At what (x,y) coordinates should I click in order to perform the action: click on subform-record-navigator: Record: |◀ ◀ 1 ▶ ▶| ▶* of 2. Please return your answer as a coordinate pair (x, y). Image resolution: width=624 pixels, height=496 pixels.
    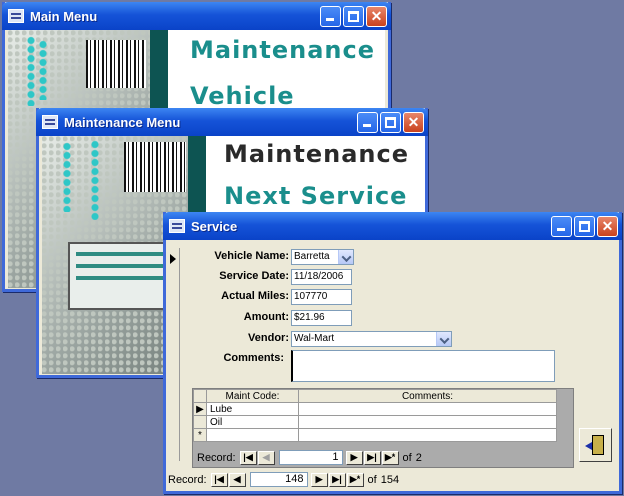
    Looking at the image, I should click on (309, 457).